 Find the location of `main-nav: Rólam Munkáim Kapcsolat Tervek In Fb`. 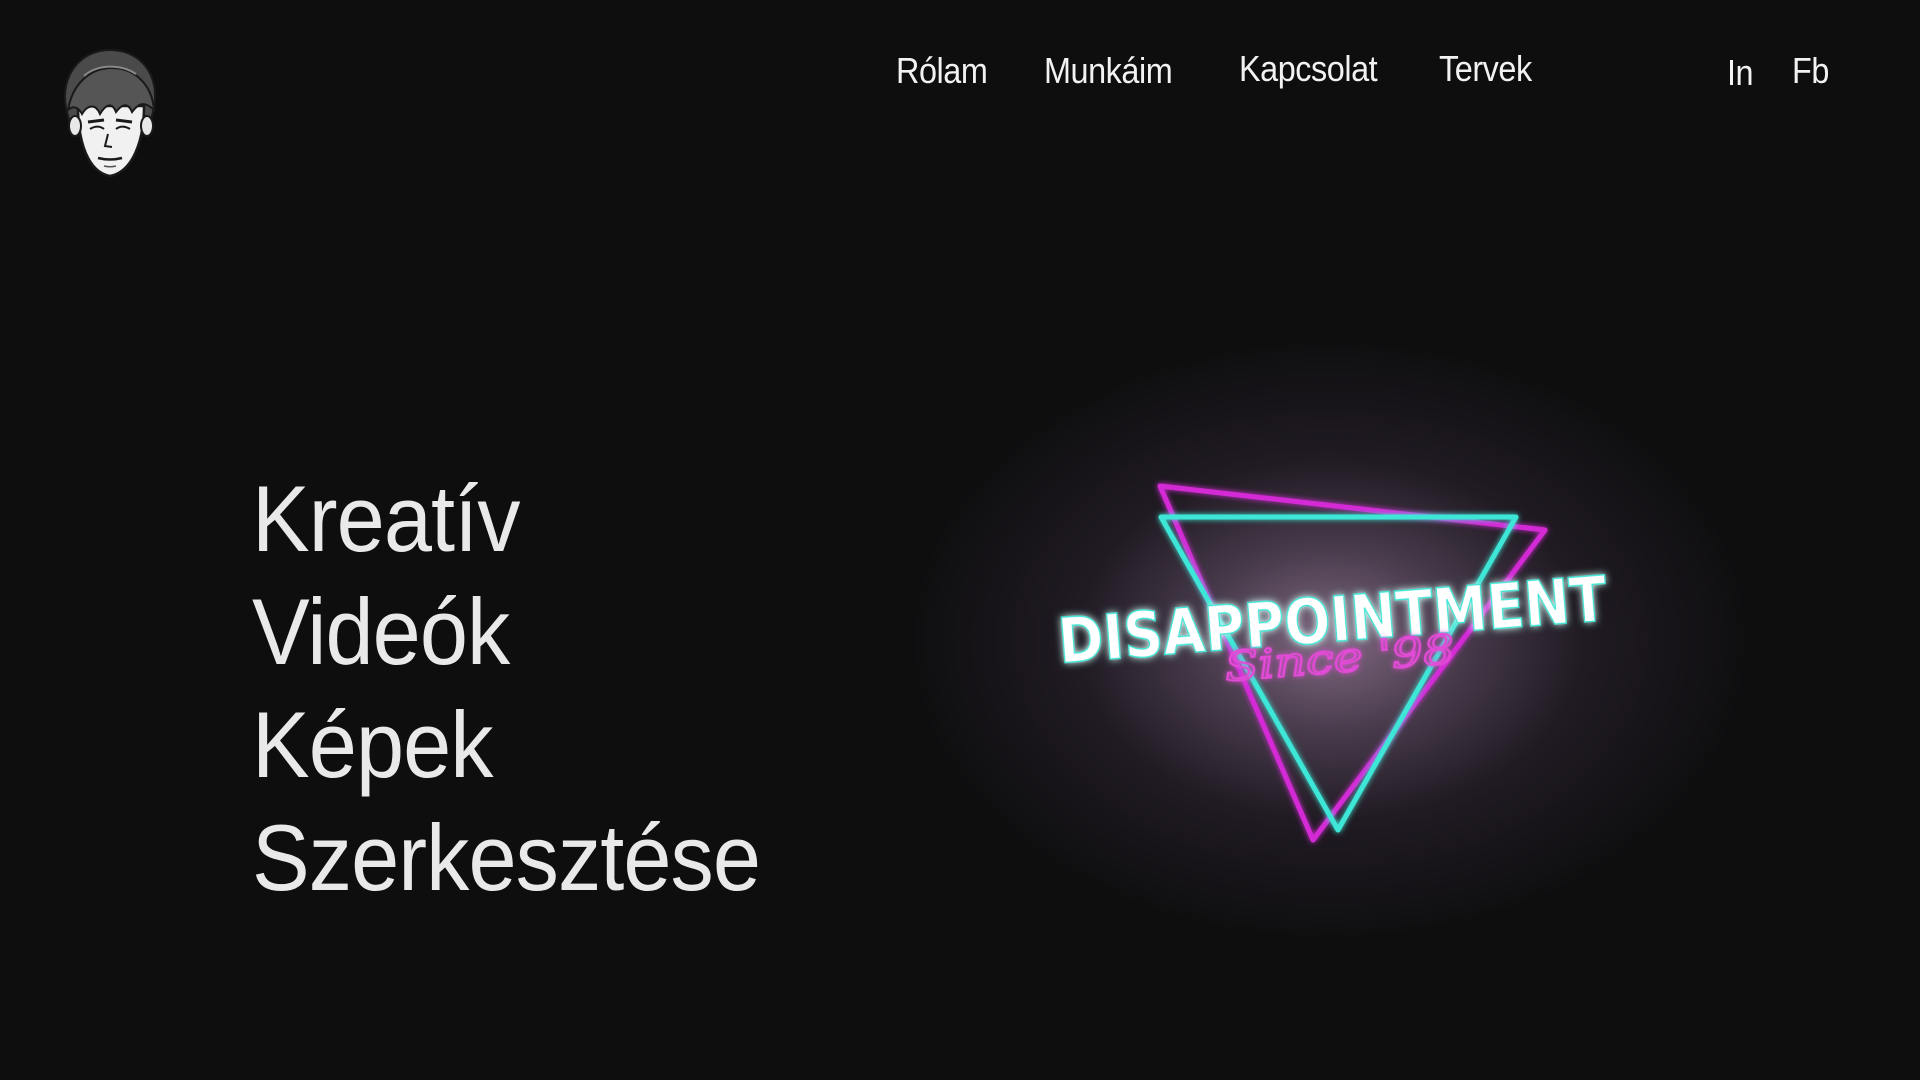

main-nav: Rólam Munkáim Kapcsolat Tervek In Fb is located at coordinates (960, 74).